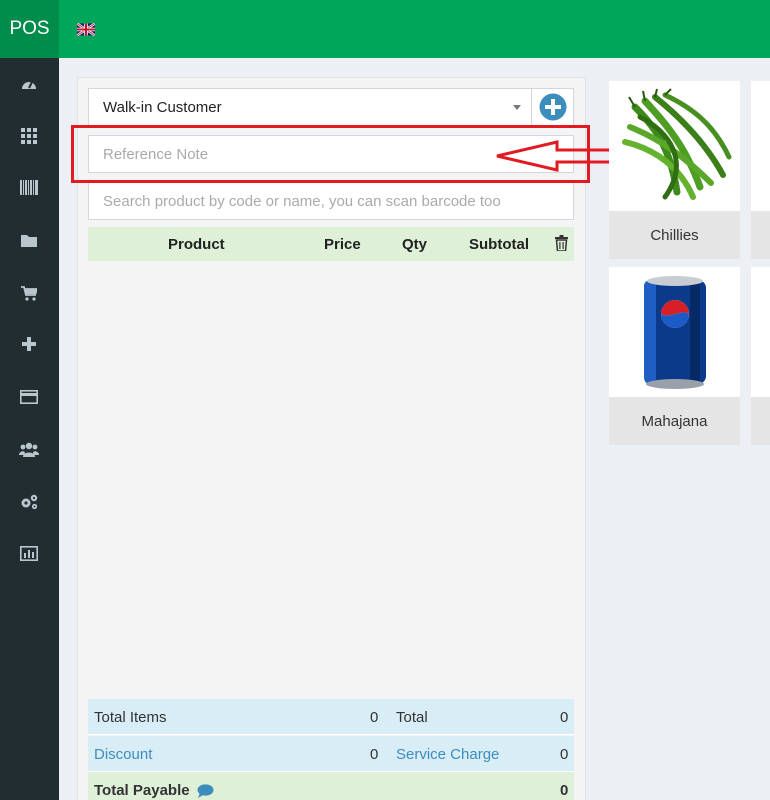 Image resolution: width=770 pixels, height=800 pixels. I want to click on settings-icon, so click(29, 502).